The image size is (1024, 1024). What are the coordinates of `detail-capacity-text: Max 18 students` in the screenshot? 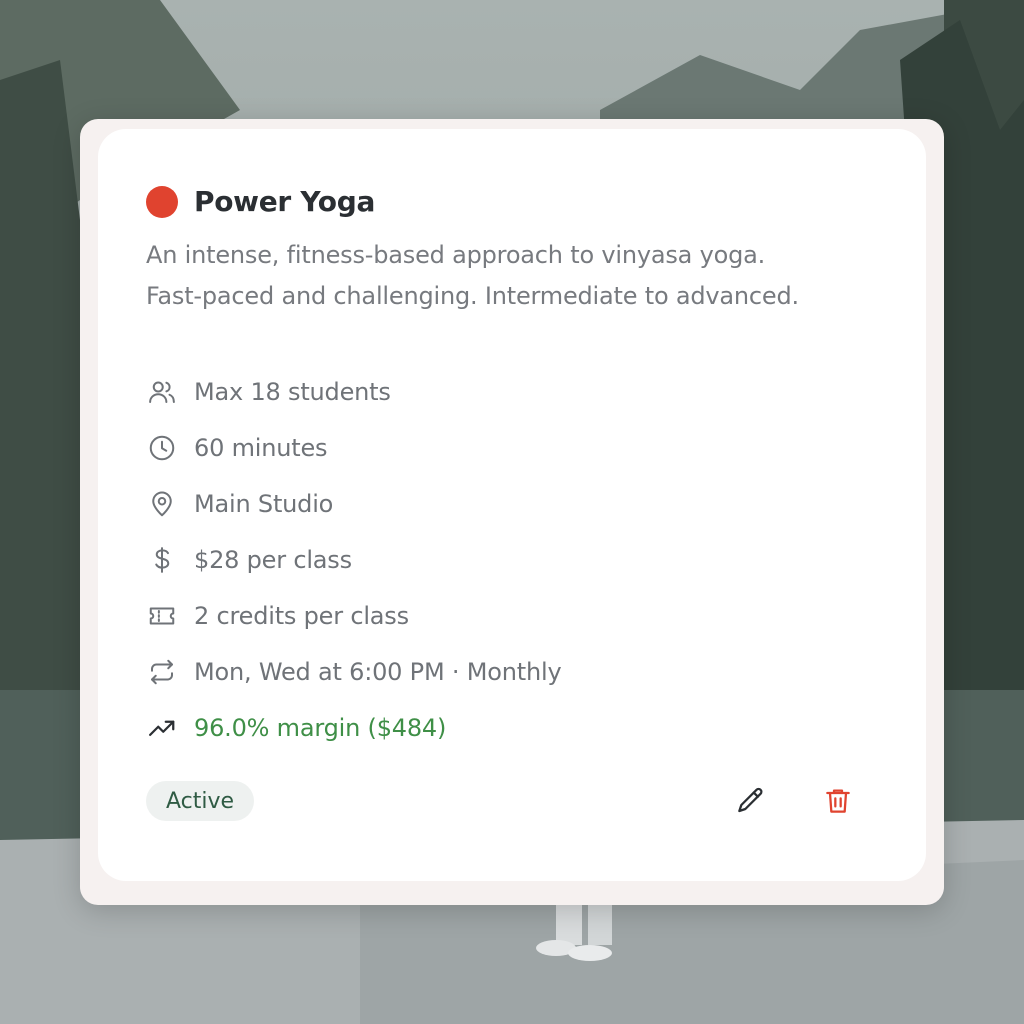 It's located at (292, 392).